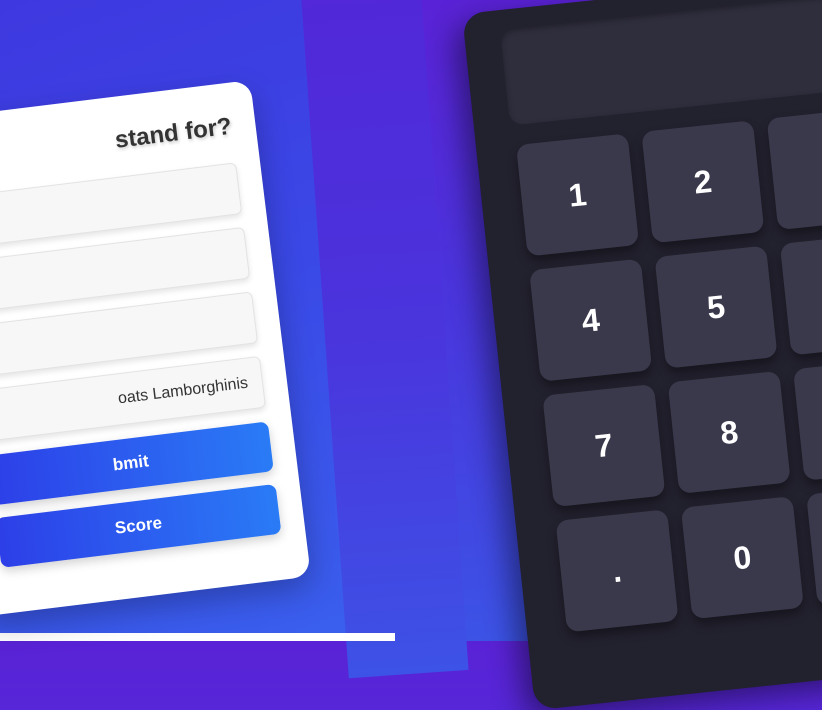 The width and height of the screenshot is (822, 710). I want to click on calculator-display, so click(660, 63).